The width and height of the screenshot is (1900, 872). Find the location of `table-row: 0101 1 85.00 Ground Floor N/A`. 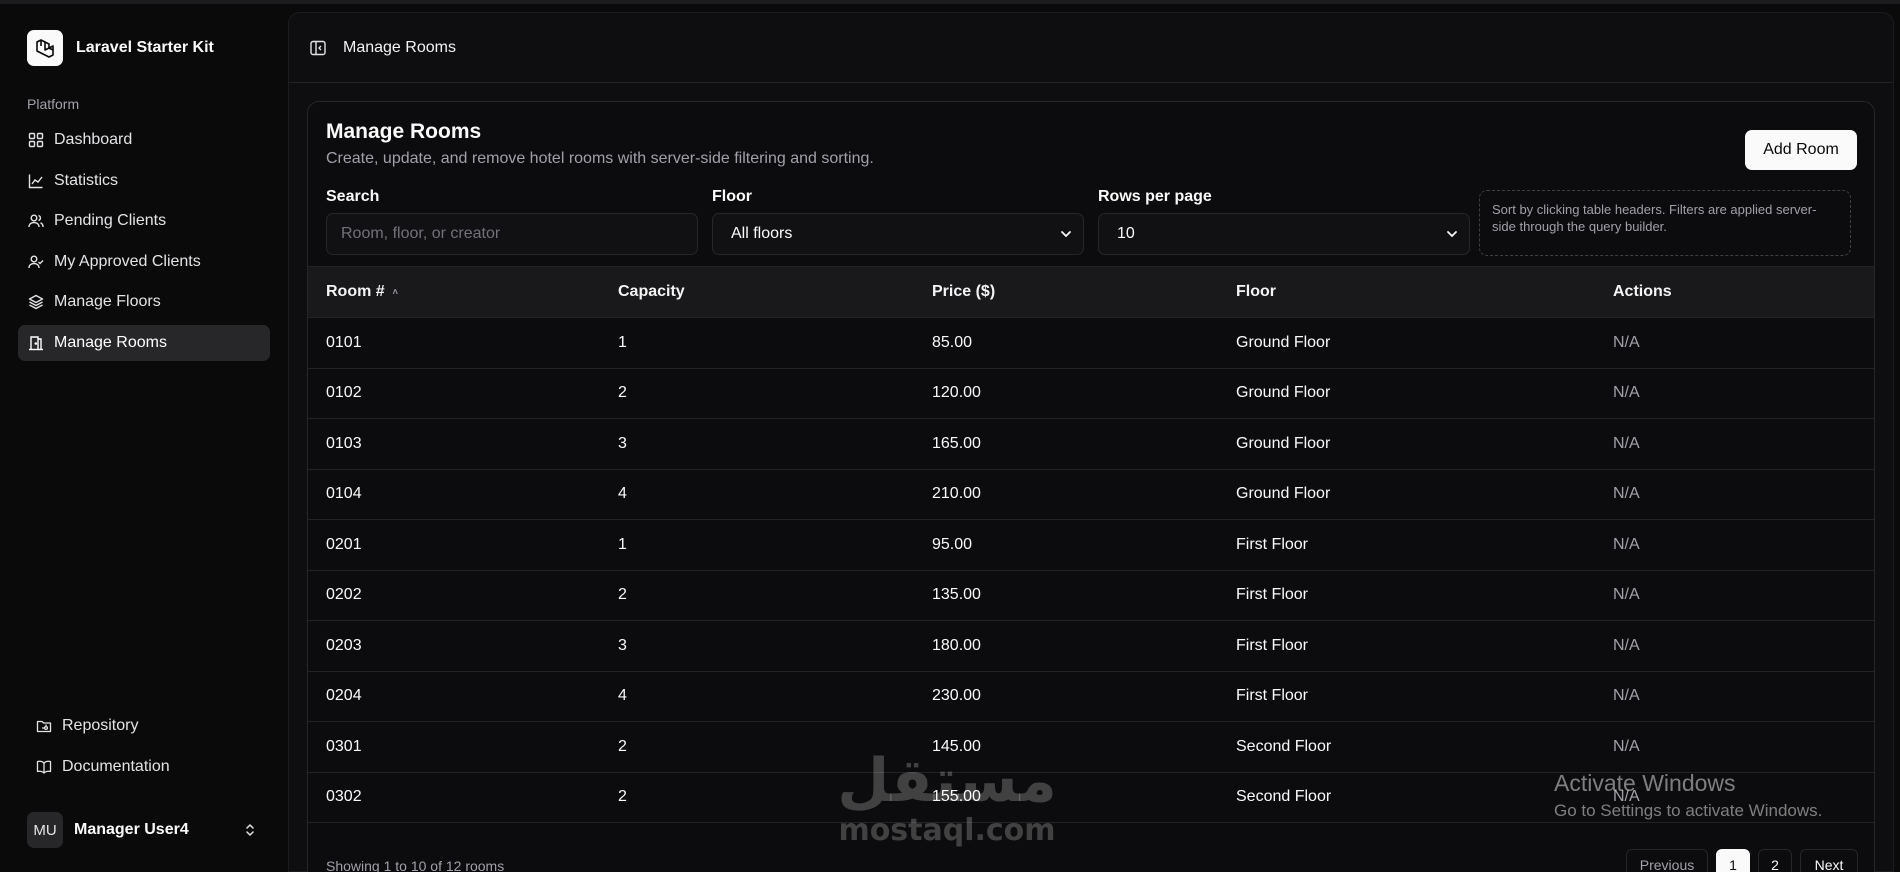

table-row: 0101 1 85.00 Ground Floor N/A is located at coordinates (1091, 343).